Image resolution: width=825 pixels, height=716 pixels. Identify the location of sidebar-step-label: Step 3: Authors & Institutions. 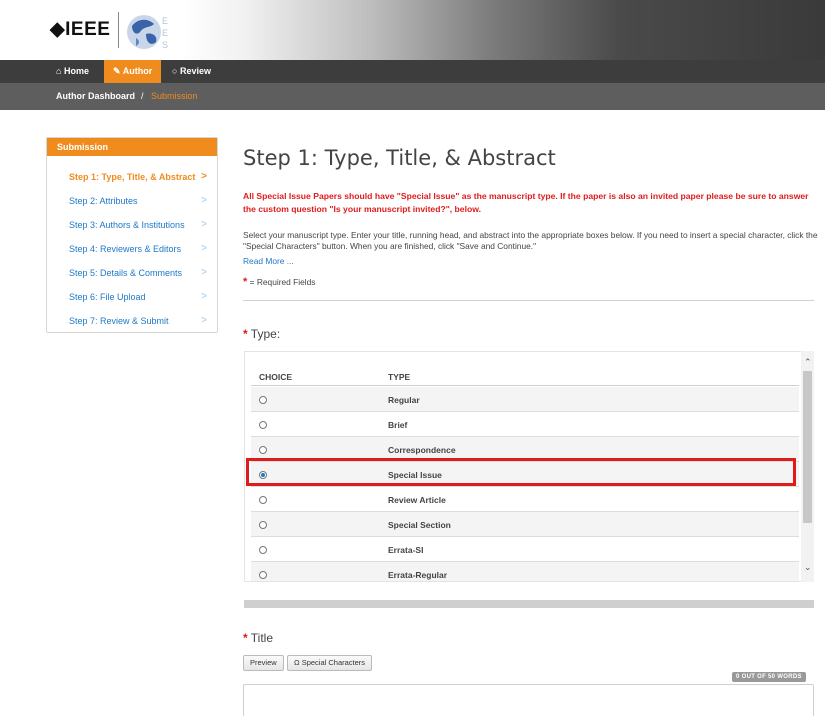
(127, 225).